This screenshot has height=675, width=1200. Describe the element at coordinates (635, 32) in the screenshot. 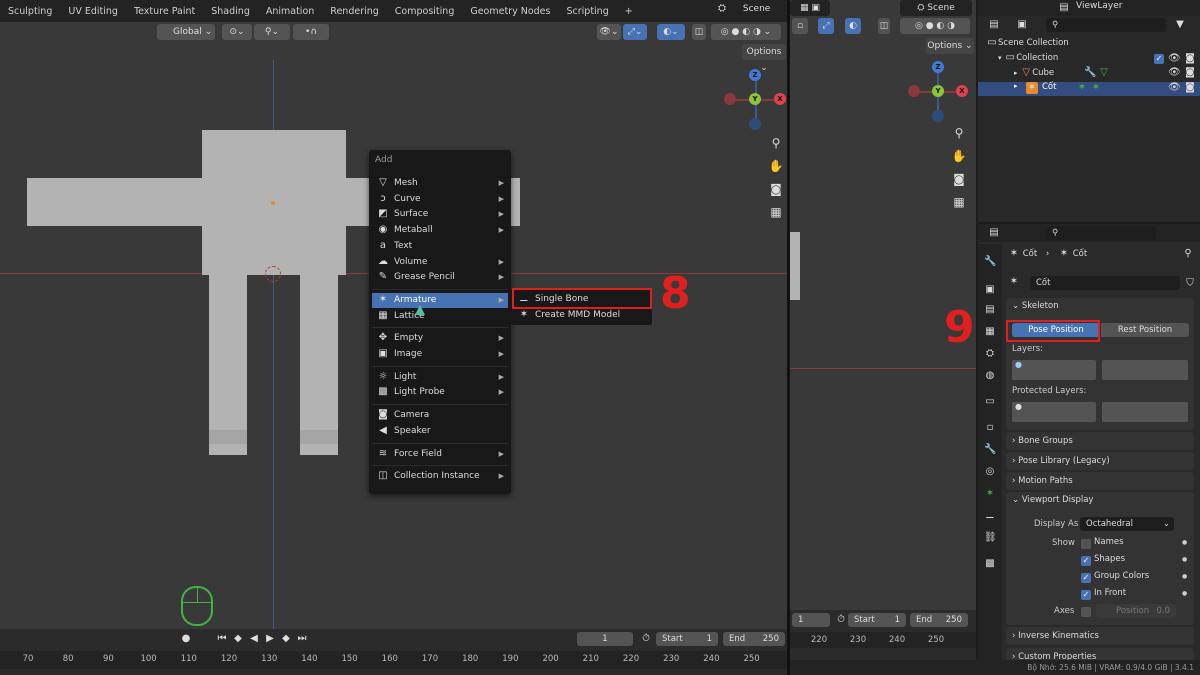

I see `gizmo-toggle: ⤢⌄` at that location.